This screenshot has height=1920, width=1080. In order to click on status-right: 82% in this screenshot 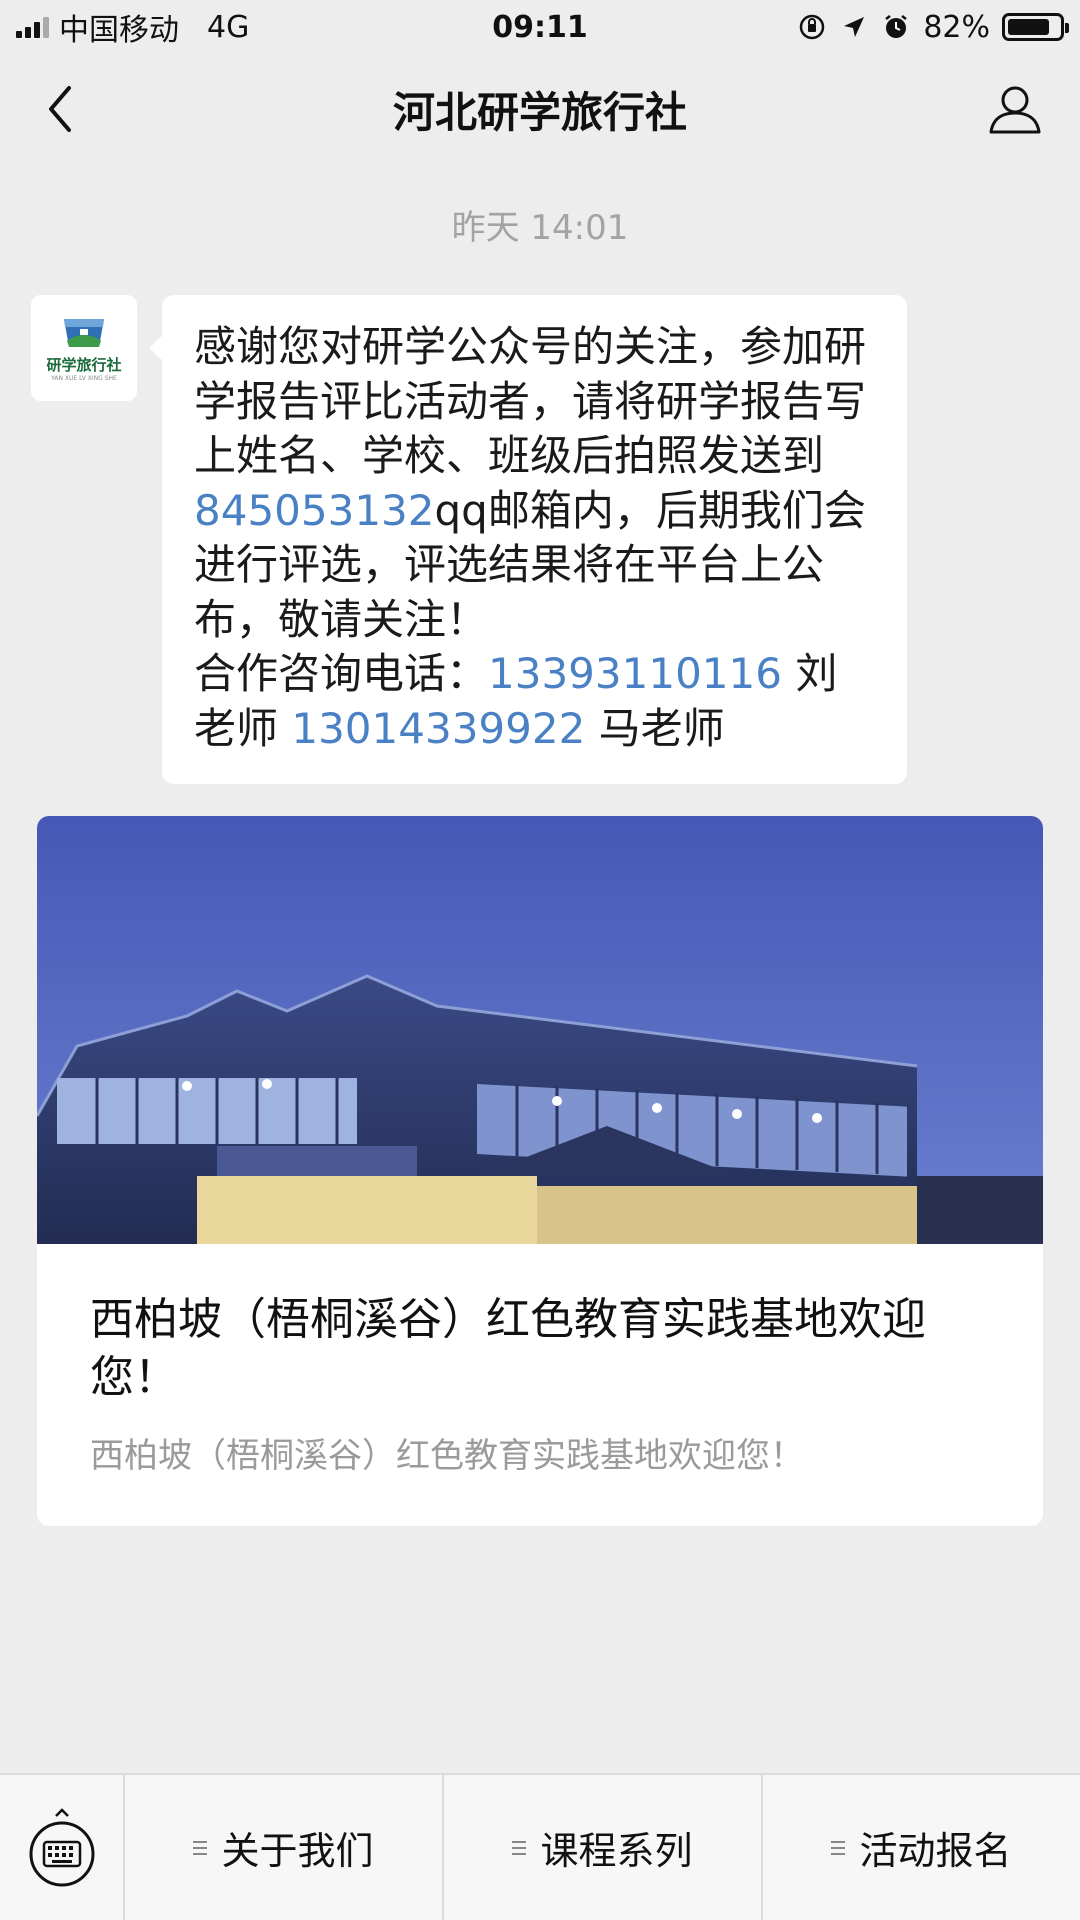, I will do `click(933, 27)`.